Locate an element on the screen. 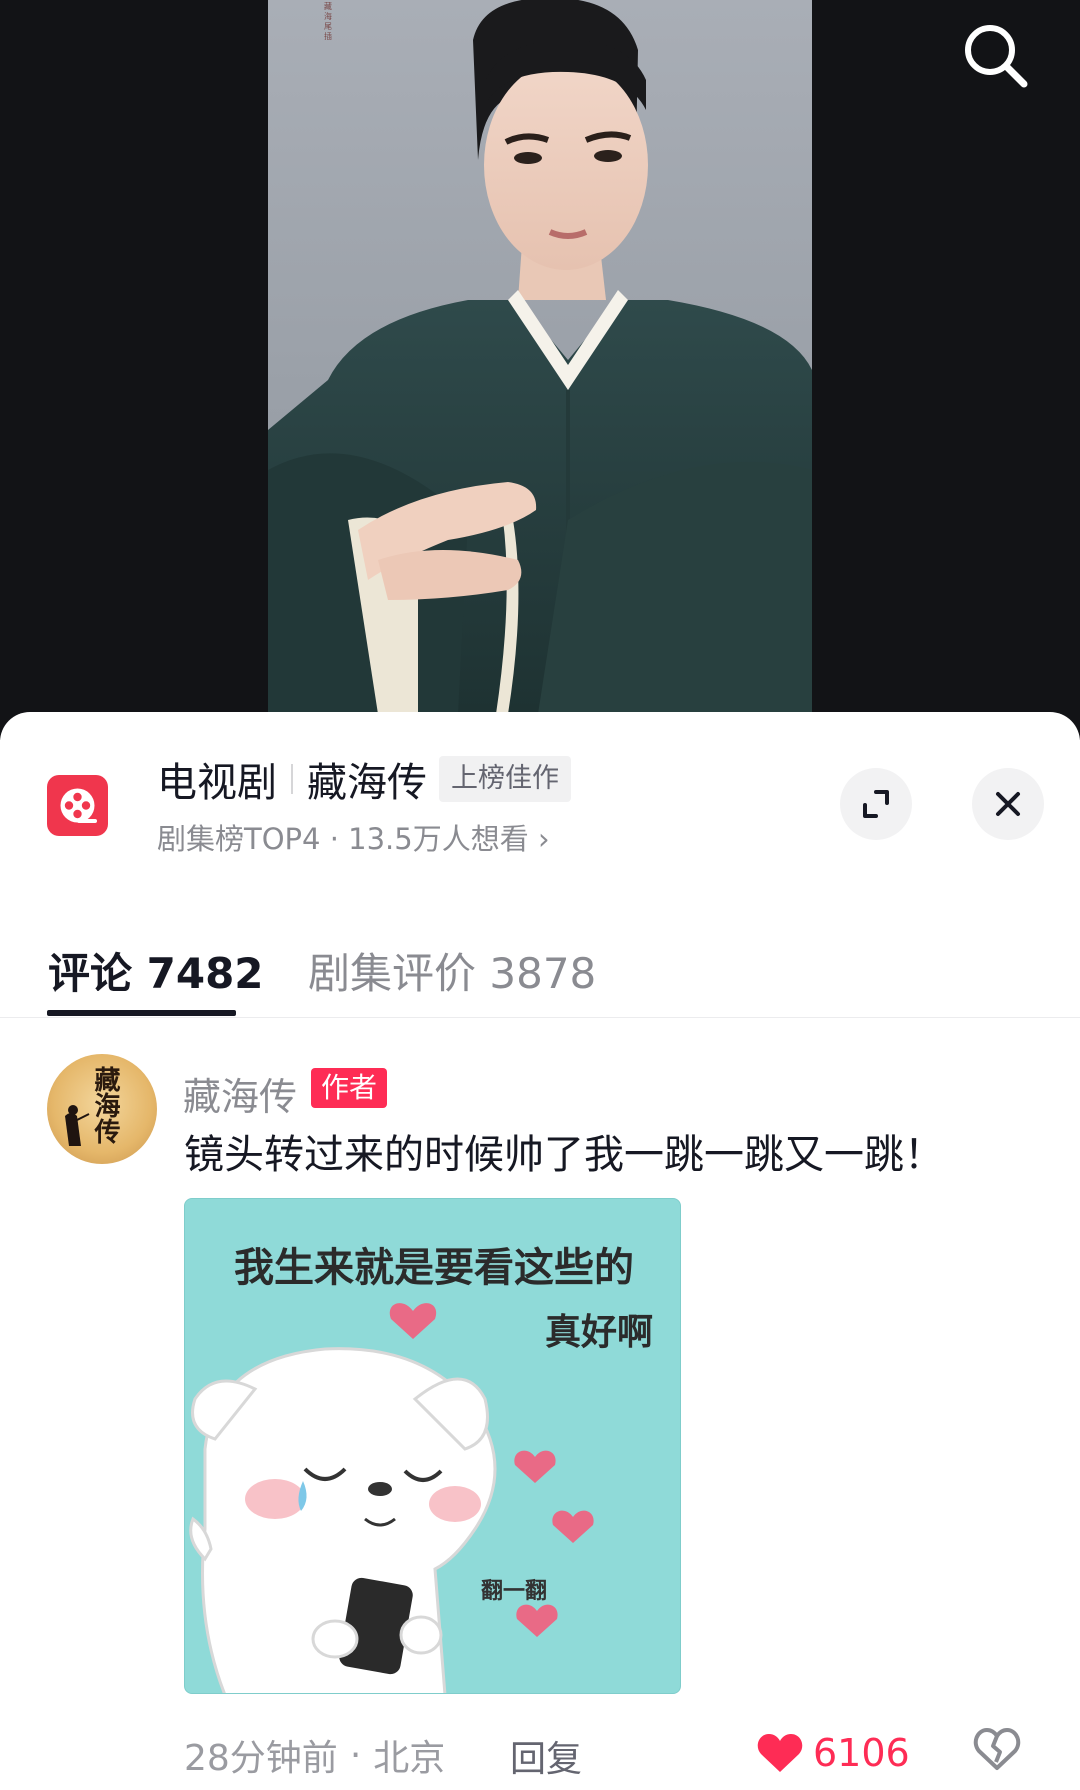 This screenshot has width=1080, height=1790. show-ranking-link: 剧集榜TOP4 · 13.5万人想看 › is located at coordinates (353, 837).